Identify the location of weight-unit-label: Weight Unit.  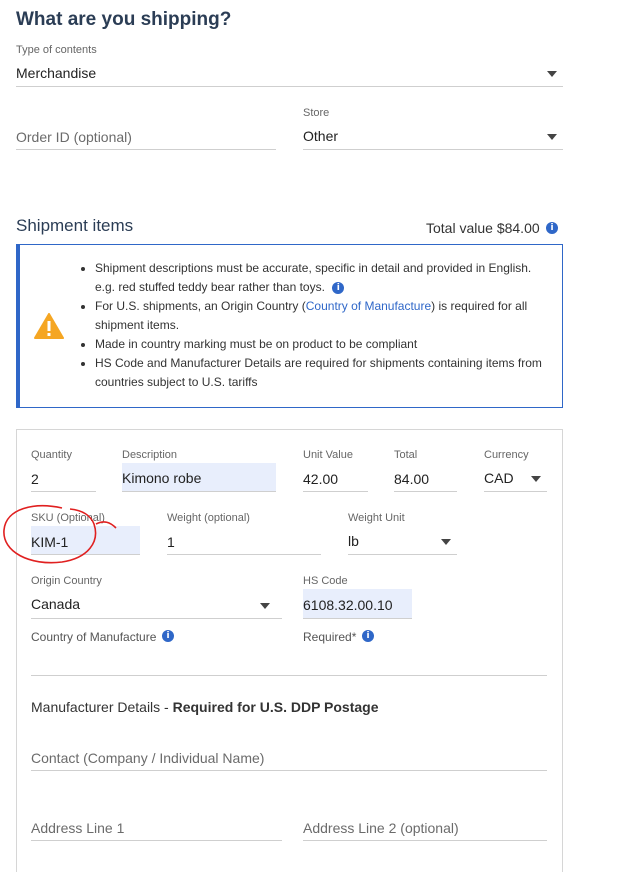
(376, 518).